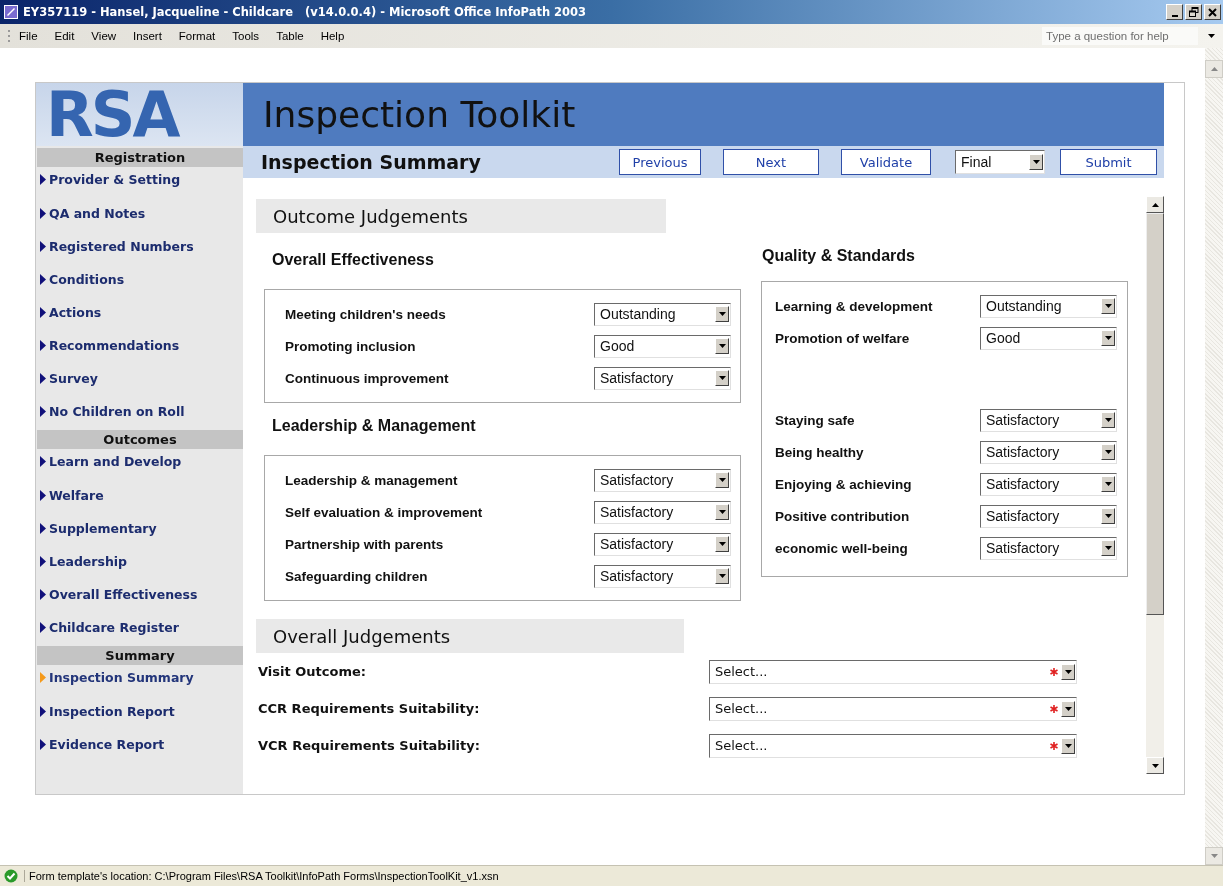  What do you see at coordinates (139, 213) in the screenshot?
I see `sidebar-item: QA and Notes` at bounding box center [139, 213].